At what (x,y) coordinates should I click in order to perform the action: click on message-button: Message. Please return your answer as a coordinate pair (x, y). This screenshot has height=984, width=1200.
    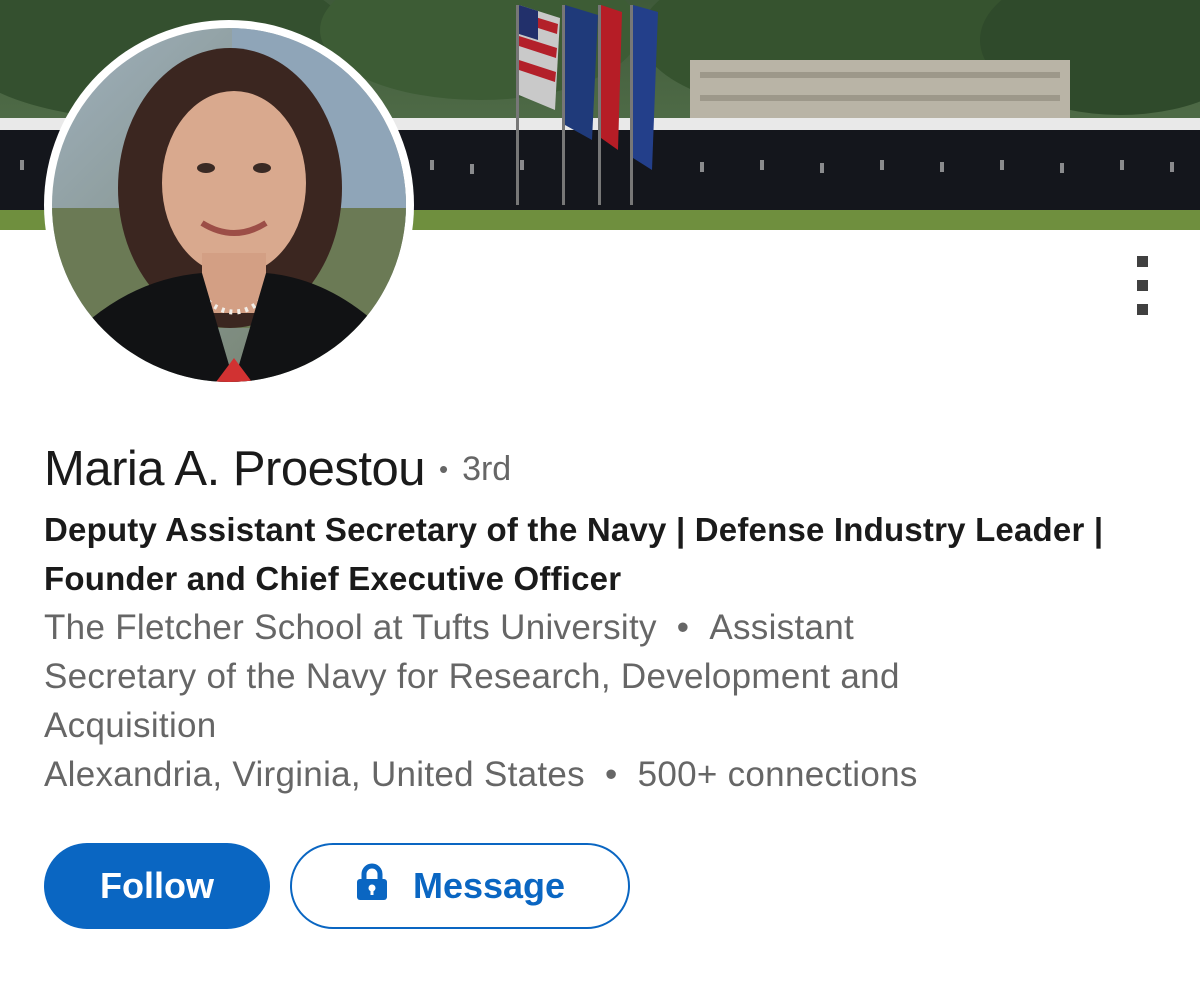
    Looking at the image, I should click on (460, 886).